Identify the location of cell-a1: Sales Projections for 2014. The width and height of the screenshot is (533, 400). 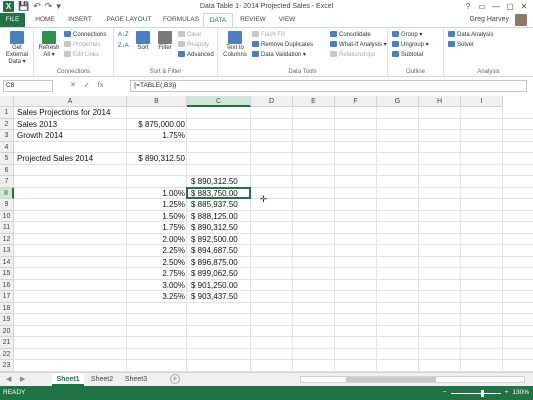
(63, 113).